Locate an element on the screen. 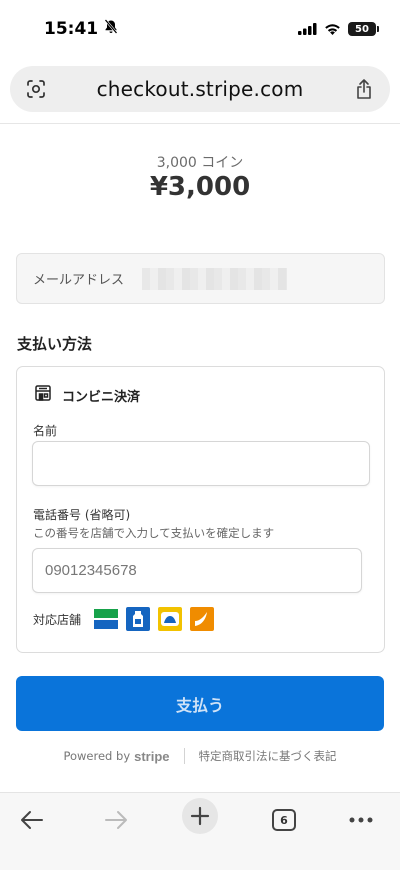 The height and width of the screenshot is (870, 400). payment-method-title: 支払い方法 is located at coordinates (55, 344).